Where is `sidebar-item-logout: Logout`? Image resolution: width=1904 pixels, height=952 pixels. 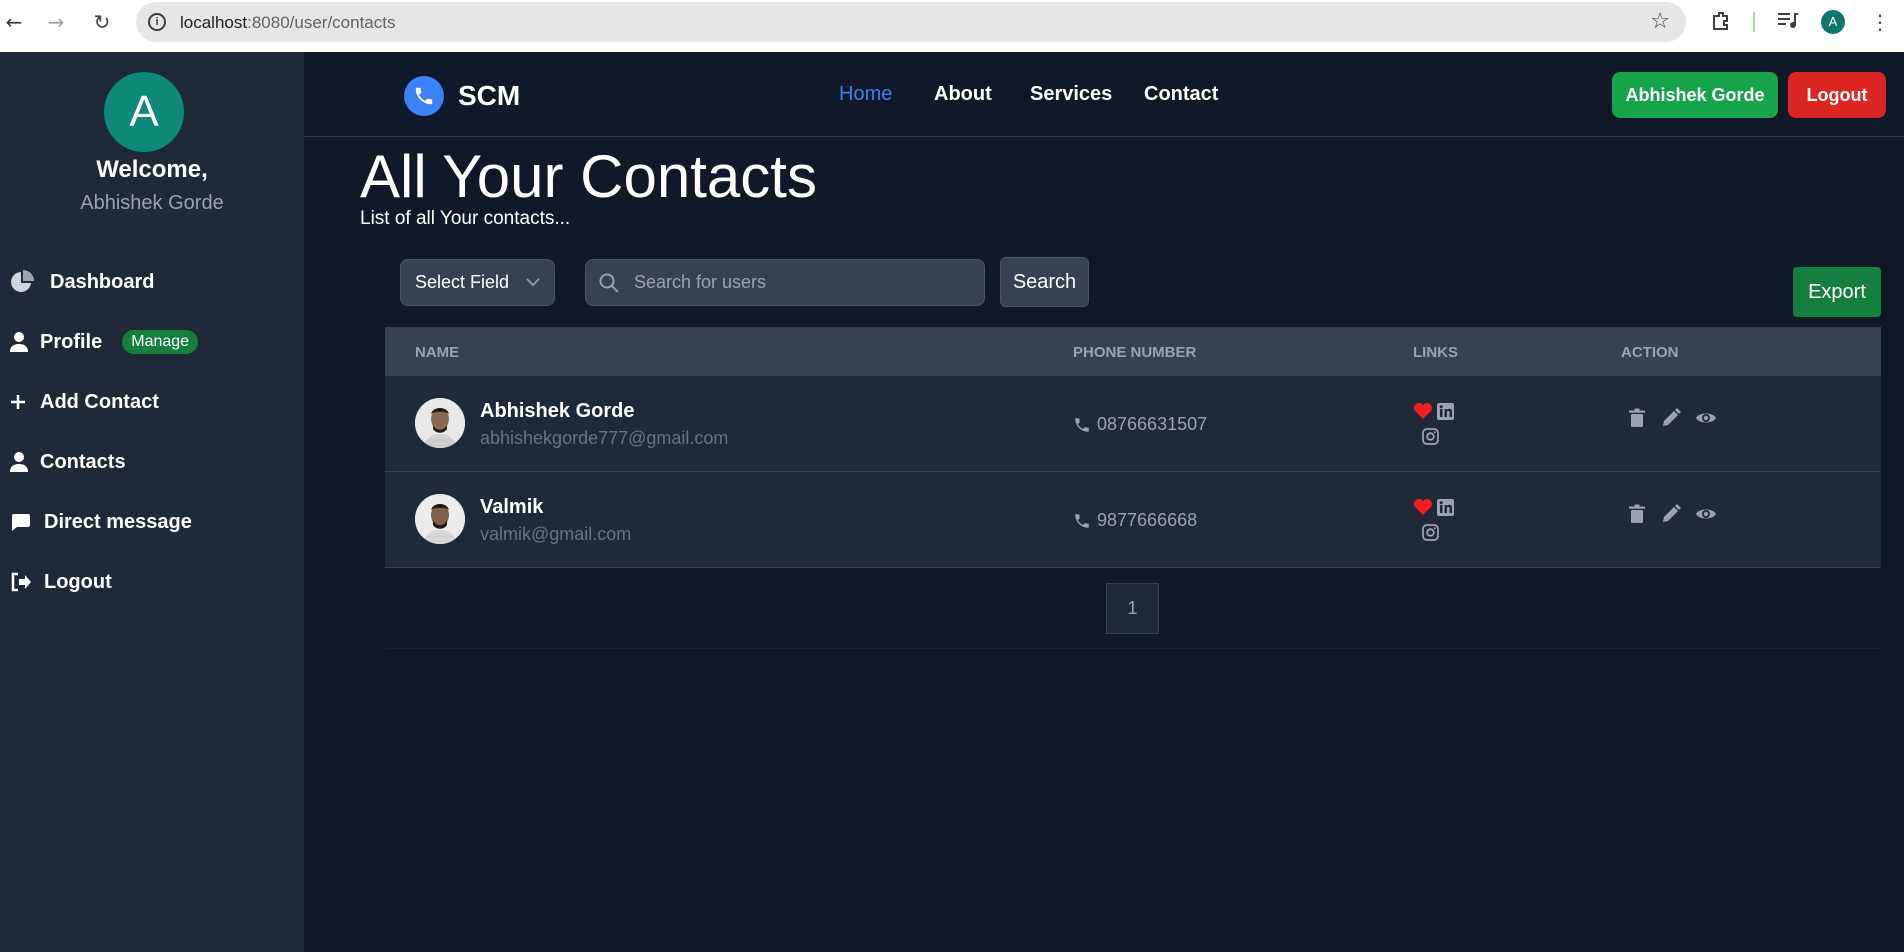 sidebar-item-logout: Logout is located at coordinates (61, 582).